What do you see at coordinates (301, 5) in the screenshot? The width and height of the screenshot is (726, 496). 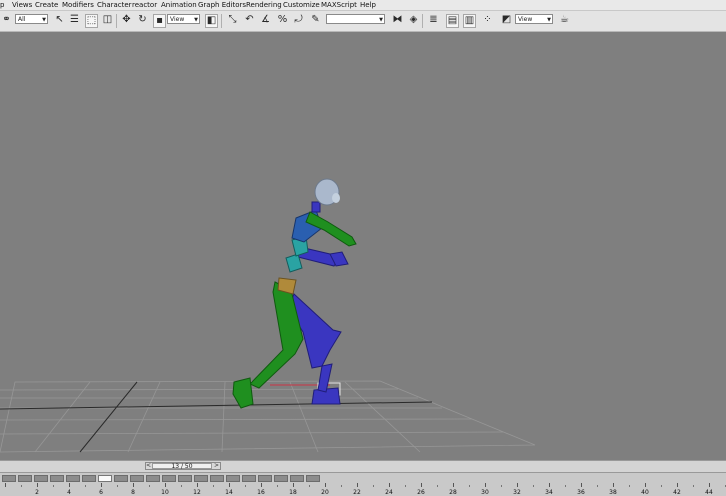 I see `menu-customize: Customize` at bounding box center [301, 5].